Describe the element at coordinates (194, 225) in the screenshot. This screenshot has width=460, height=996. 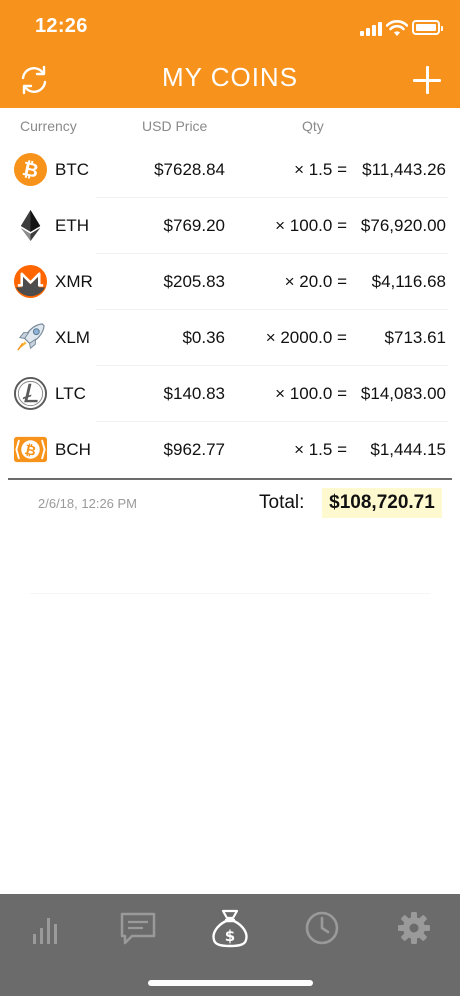
I see `coin-price: $769.20` at that location.